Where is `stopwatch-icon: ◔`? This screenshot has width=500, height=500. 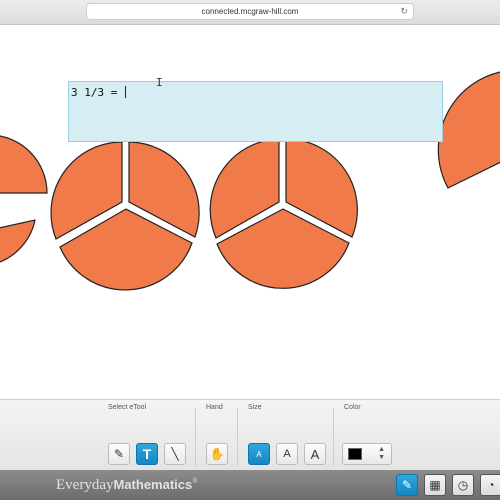 stopwatch-icon: ◔ is located at coordinates (491, 485).